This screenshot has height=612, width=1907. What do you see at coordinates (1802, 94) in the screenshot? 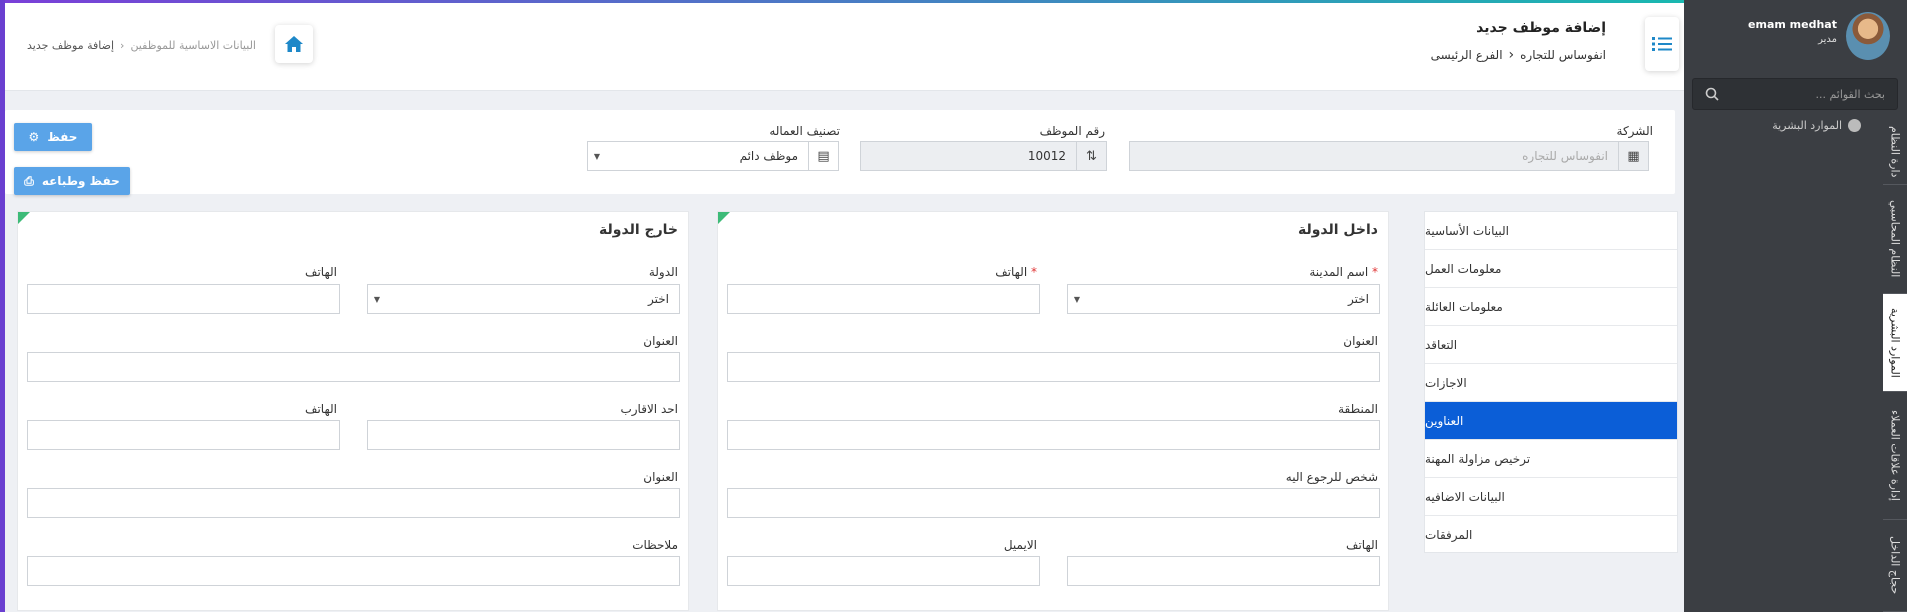
I see `menu-search-input` at bounding box center [1802, 94].